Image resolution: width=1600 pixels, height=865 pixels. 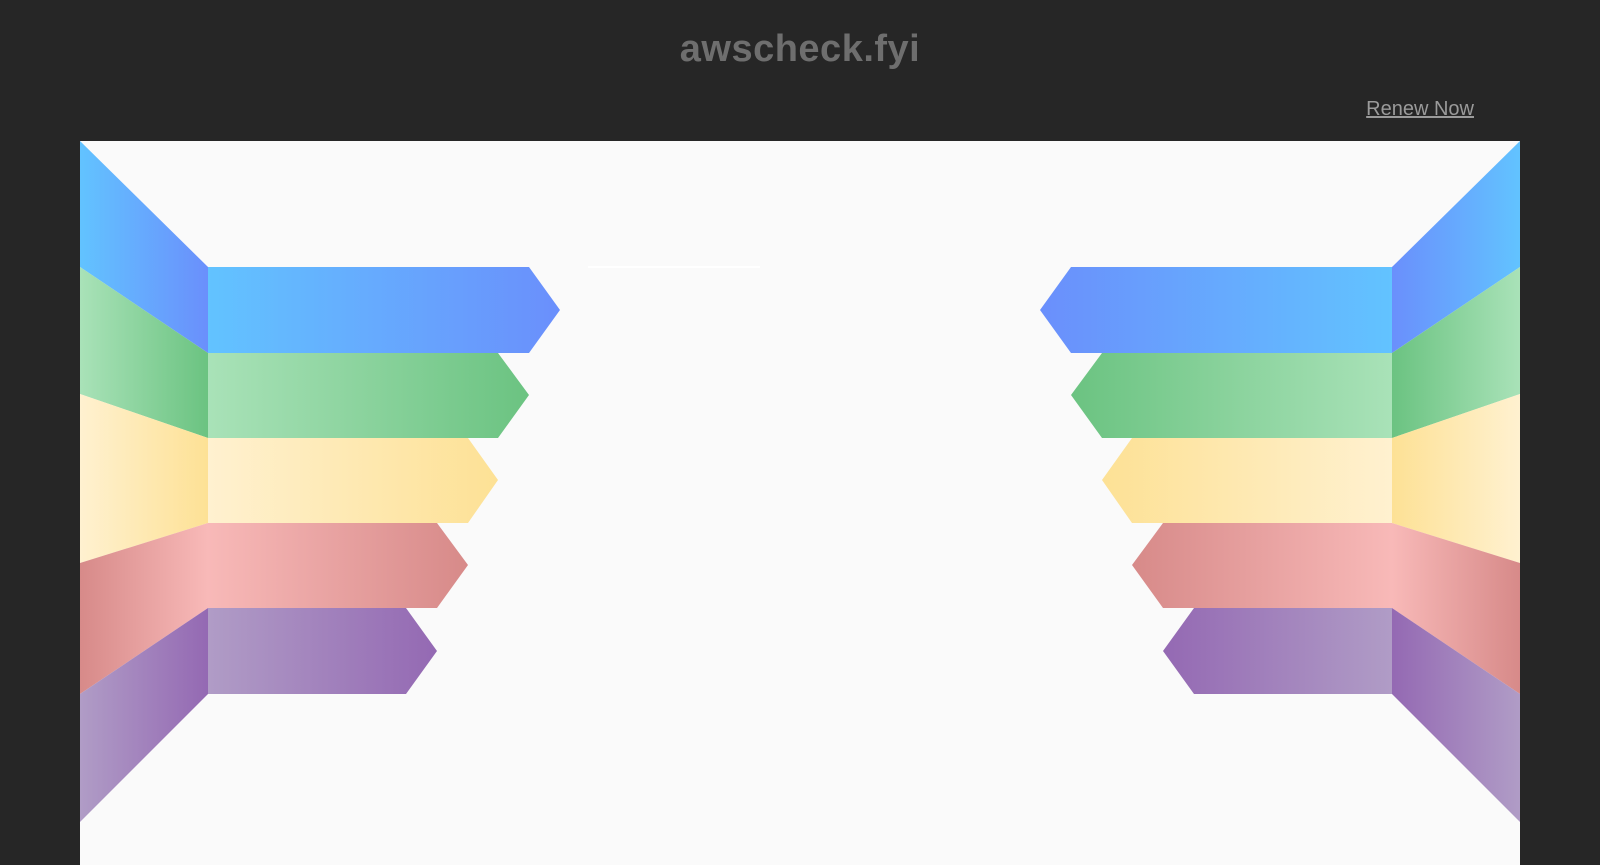 What do you see at coordinates (1231, 395) in the screenshot?
I see `right-arrow-green` at bounding box center [1231, 395].